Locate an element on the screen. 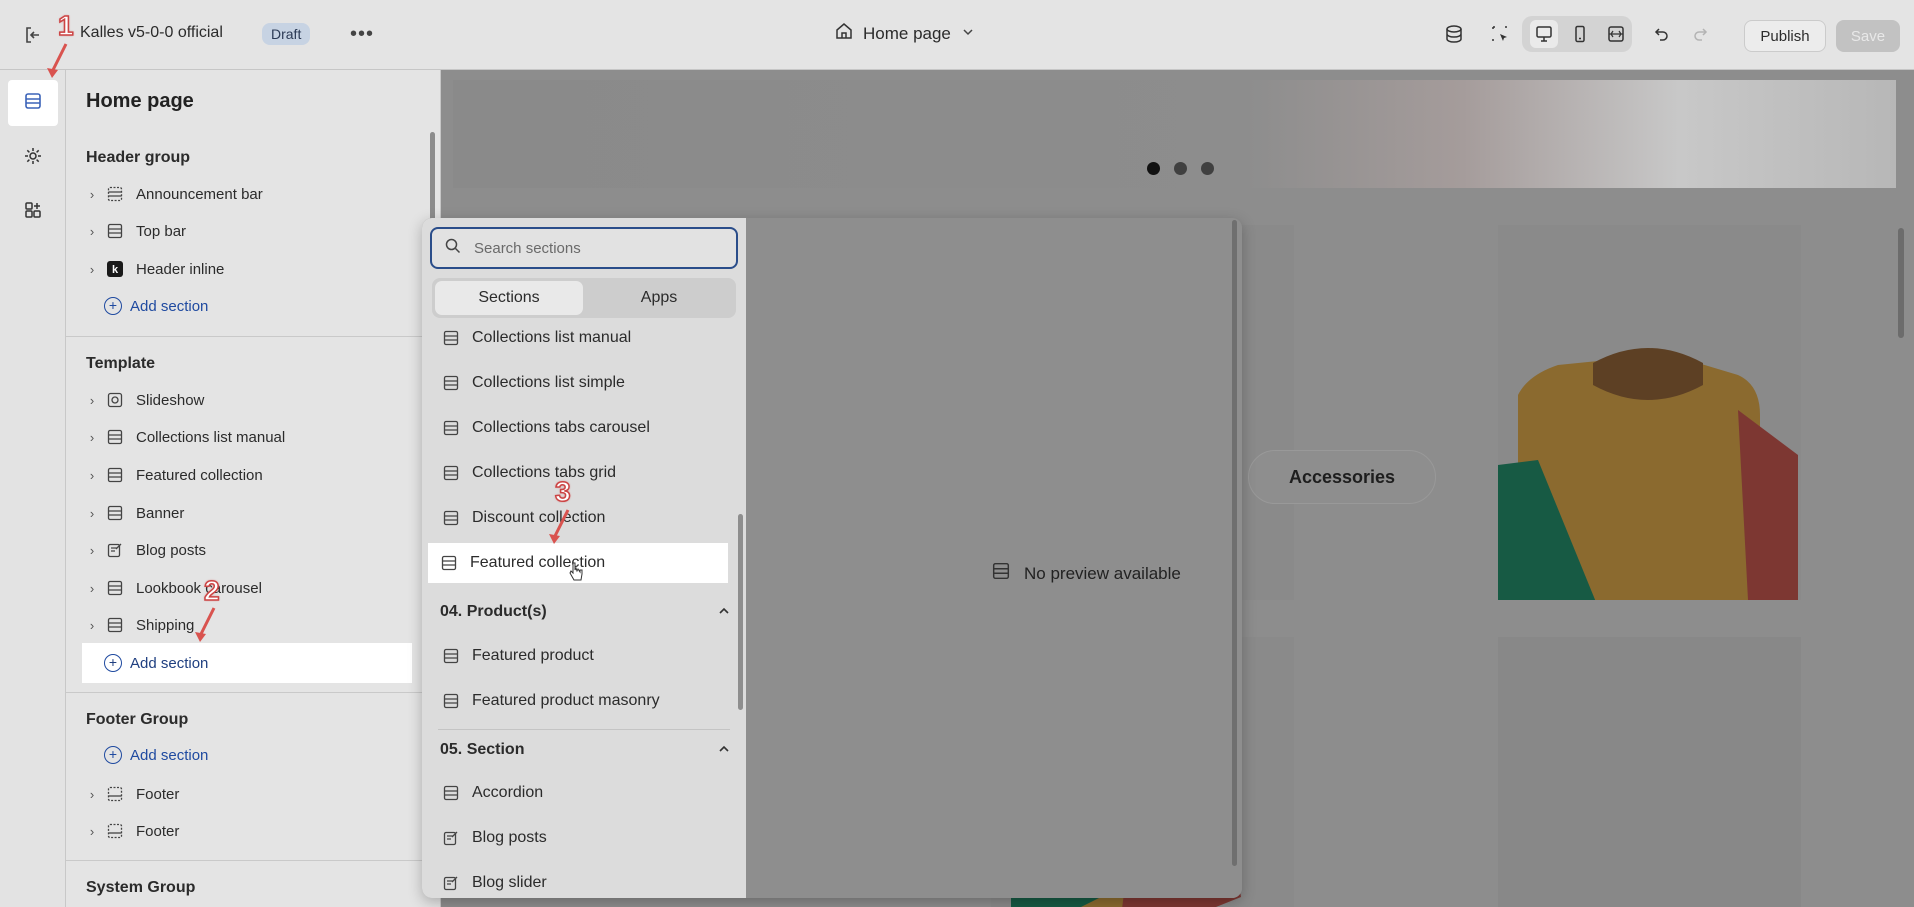  icon-rail is located at coordinates (33, 488).